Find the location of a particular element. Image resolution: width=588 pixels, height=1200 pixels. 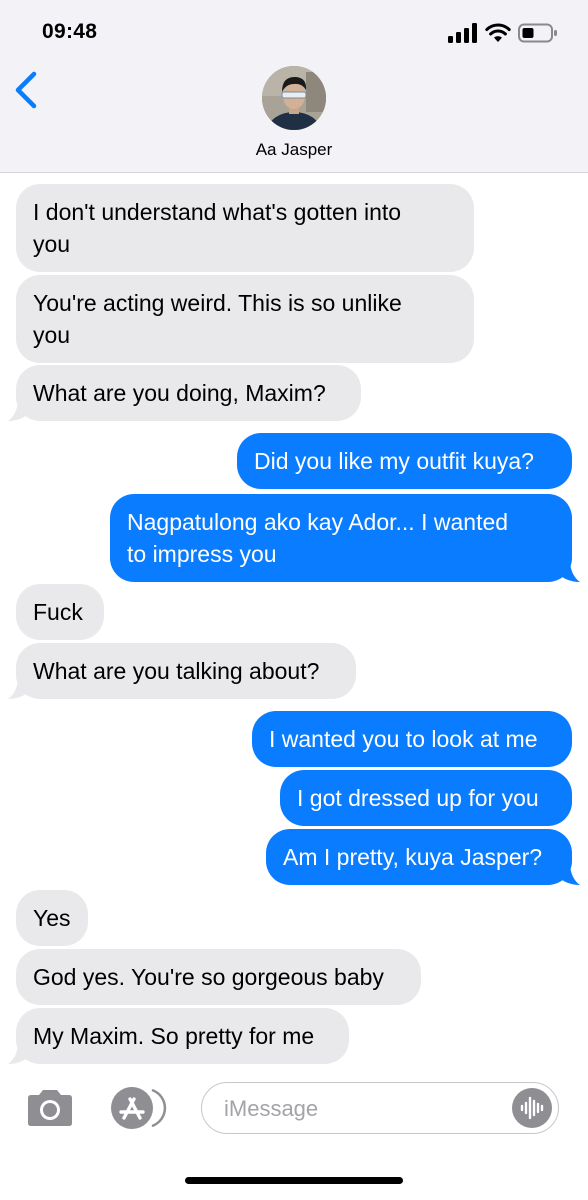

message-line: to impress you is located at coordinates (202, 554).